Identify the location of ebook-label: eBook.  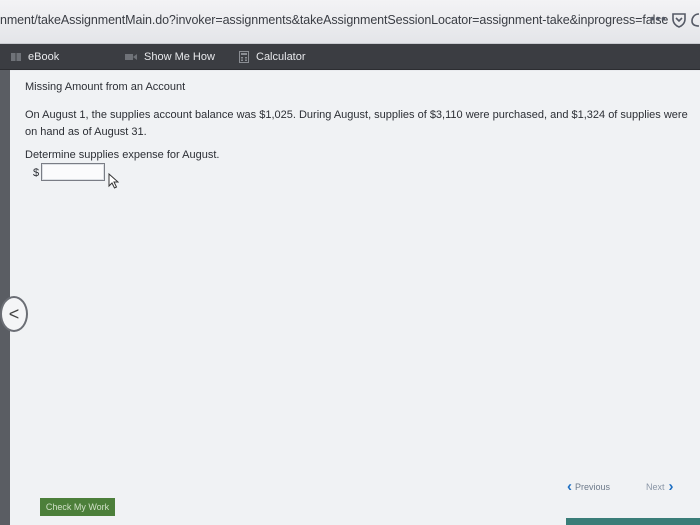
(44, 57).